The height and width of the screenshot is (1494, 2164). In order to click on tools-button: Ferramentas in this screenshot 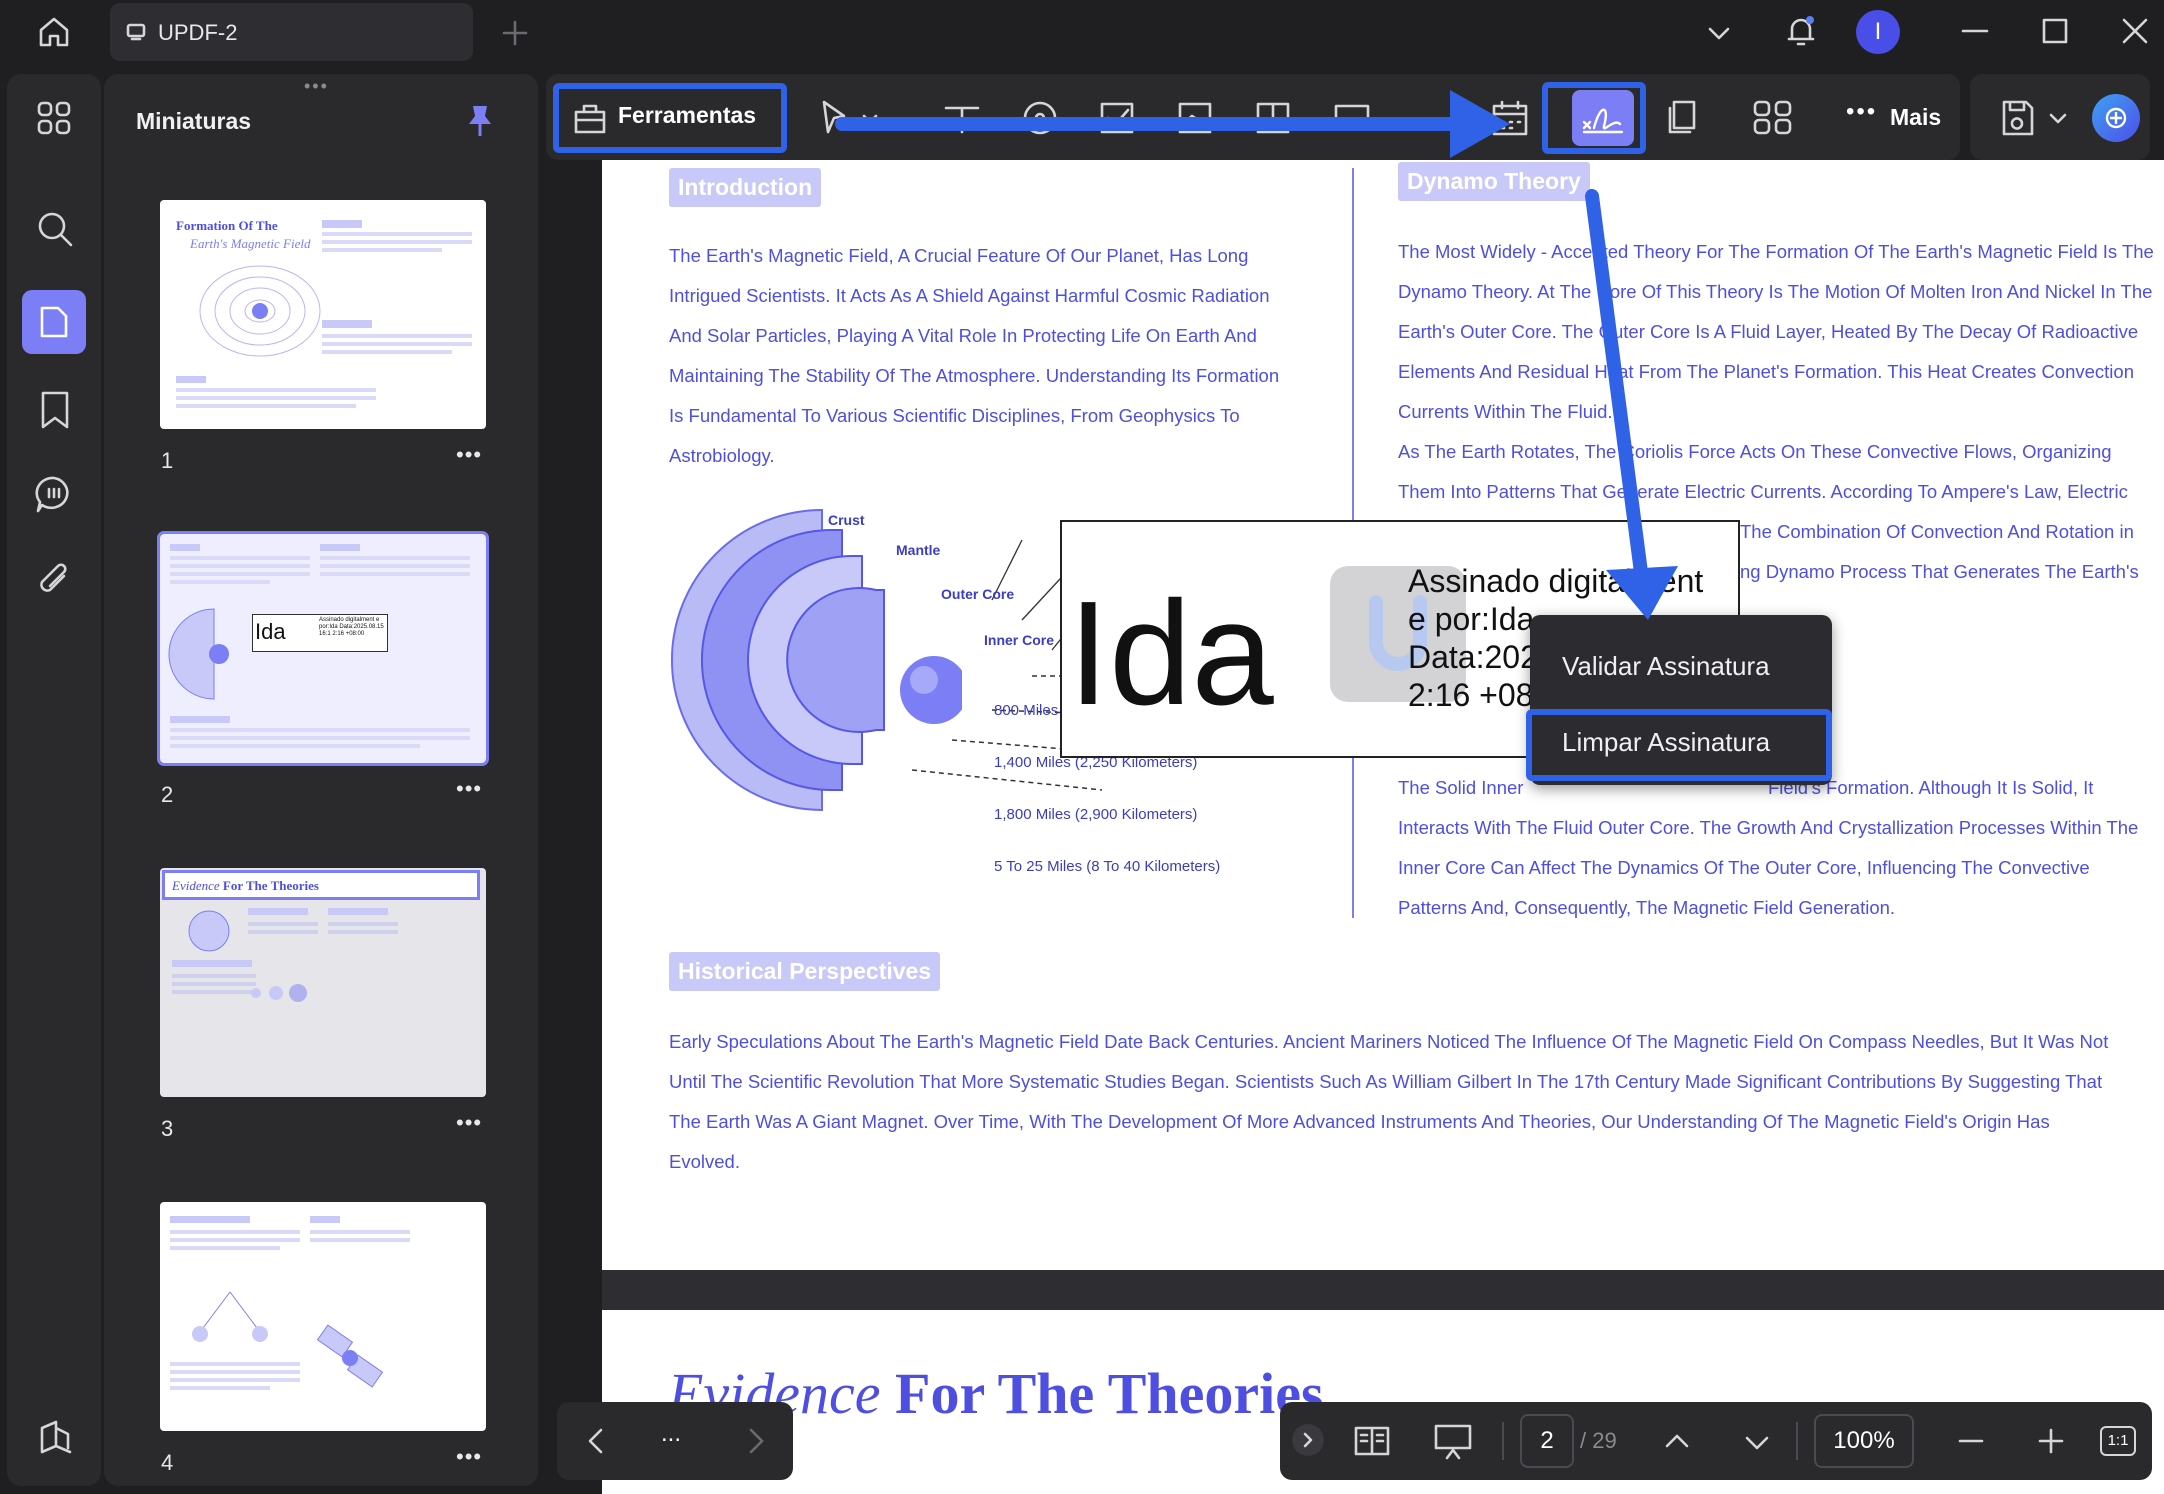, I will do `click(672, 117)`.